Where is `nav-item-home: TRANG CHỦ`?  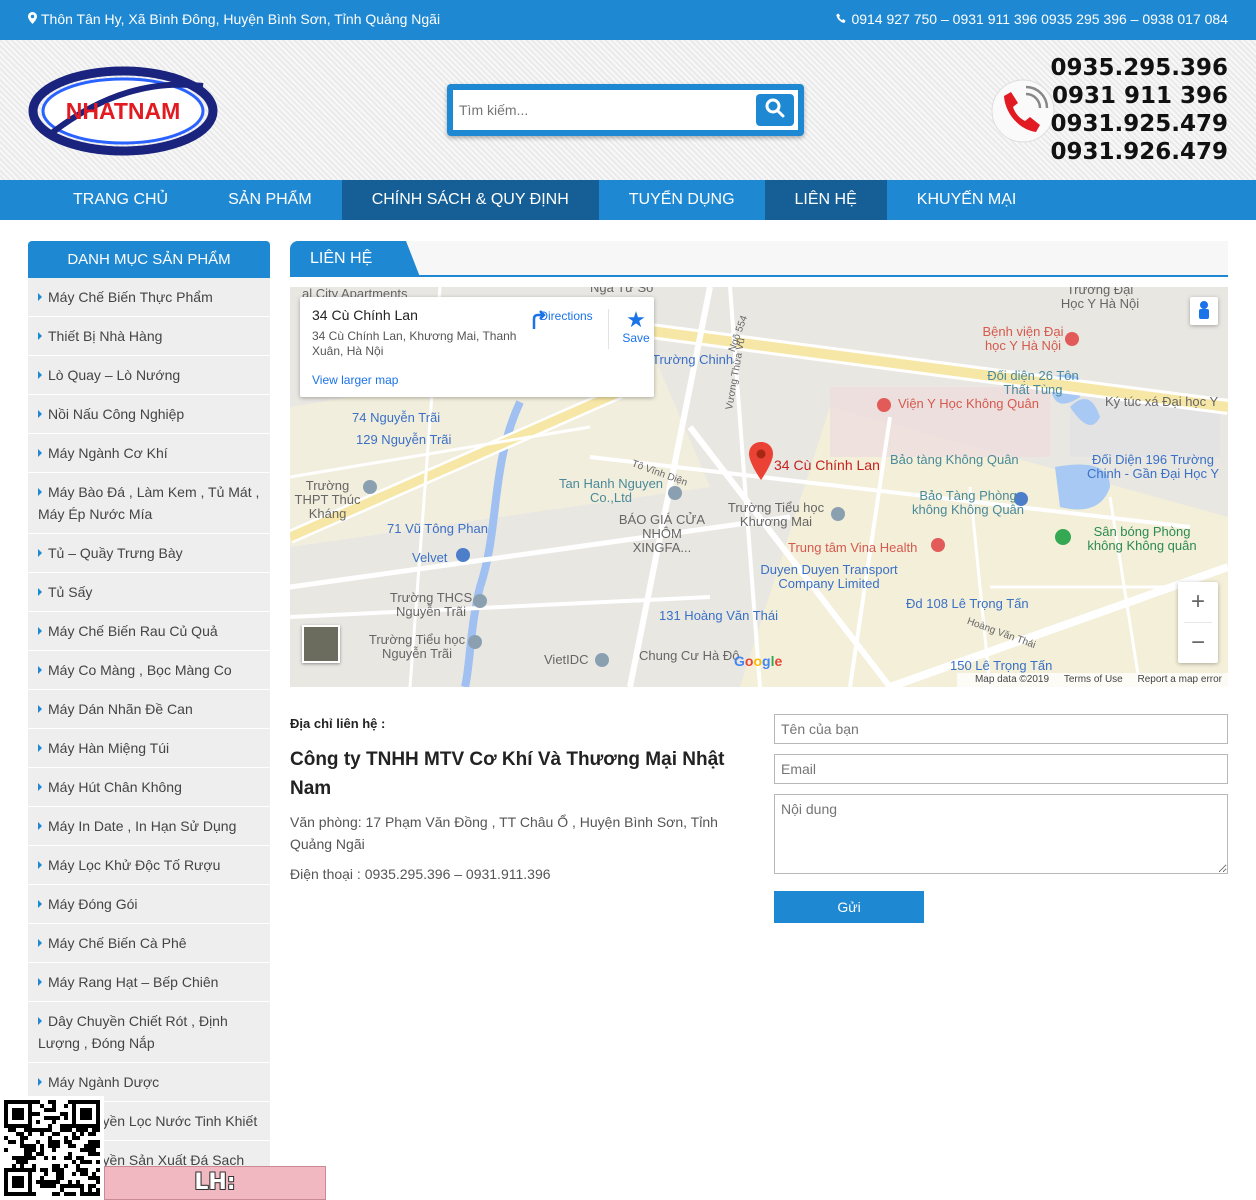
nav-item-home: TRANG CHỦ is located at coordinates (120, 200).